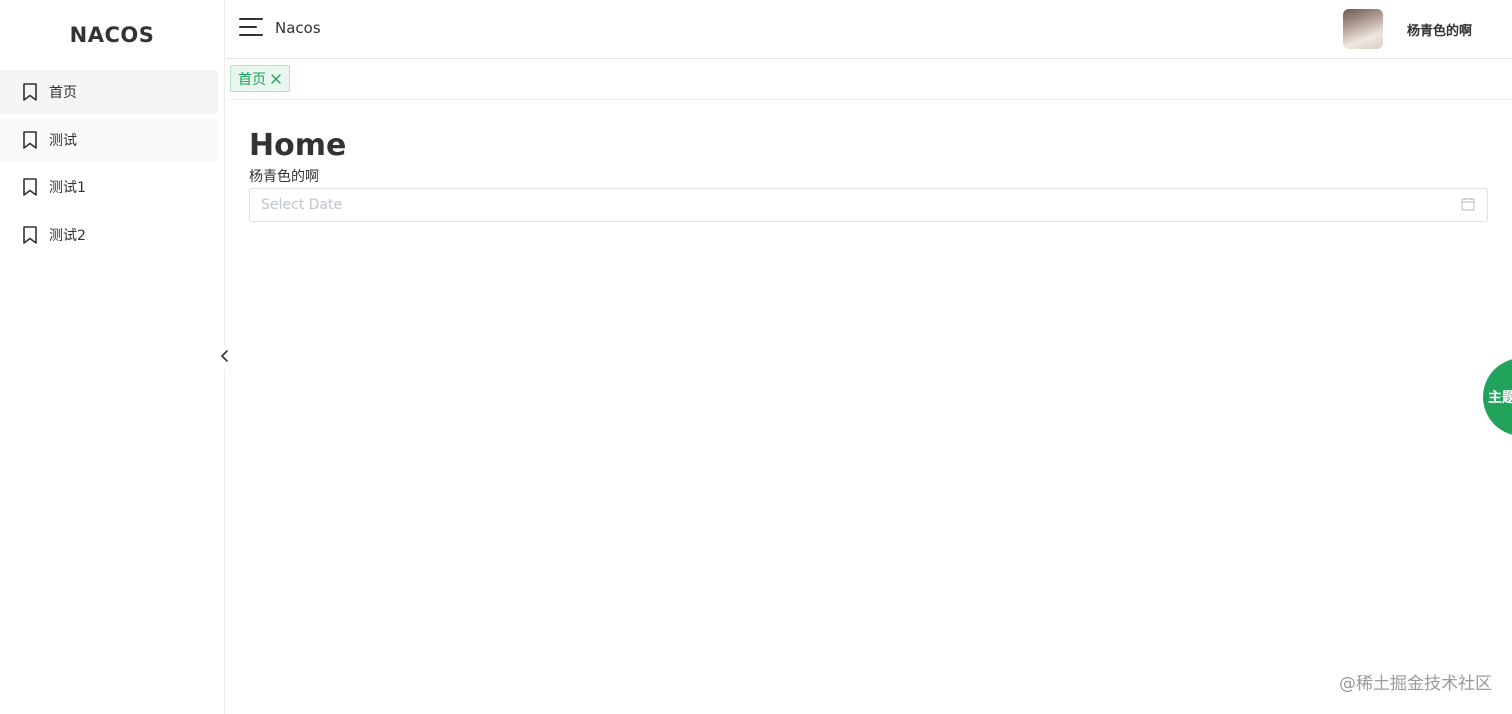 This screenshot has width=1512, height=714. What do you see at coordinates (276, 79) in the screenshot?
I see `close-icon` at bounding box center [276, 79].